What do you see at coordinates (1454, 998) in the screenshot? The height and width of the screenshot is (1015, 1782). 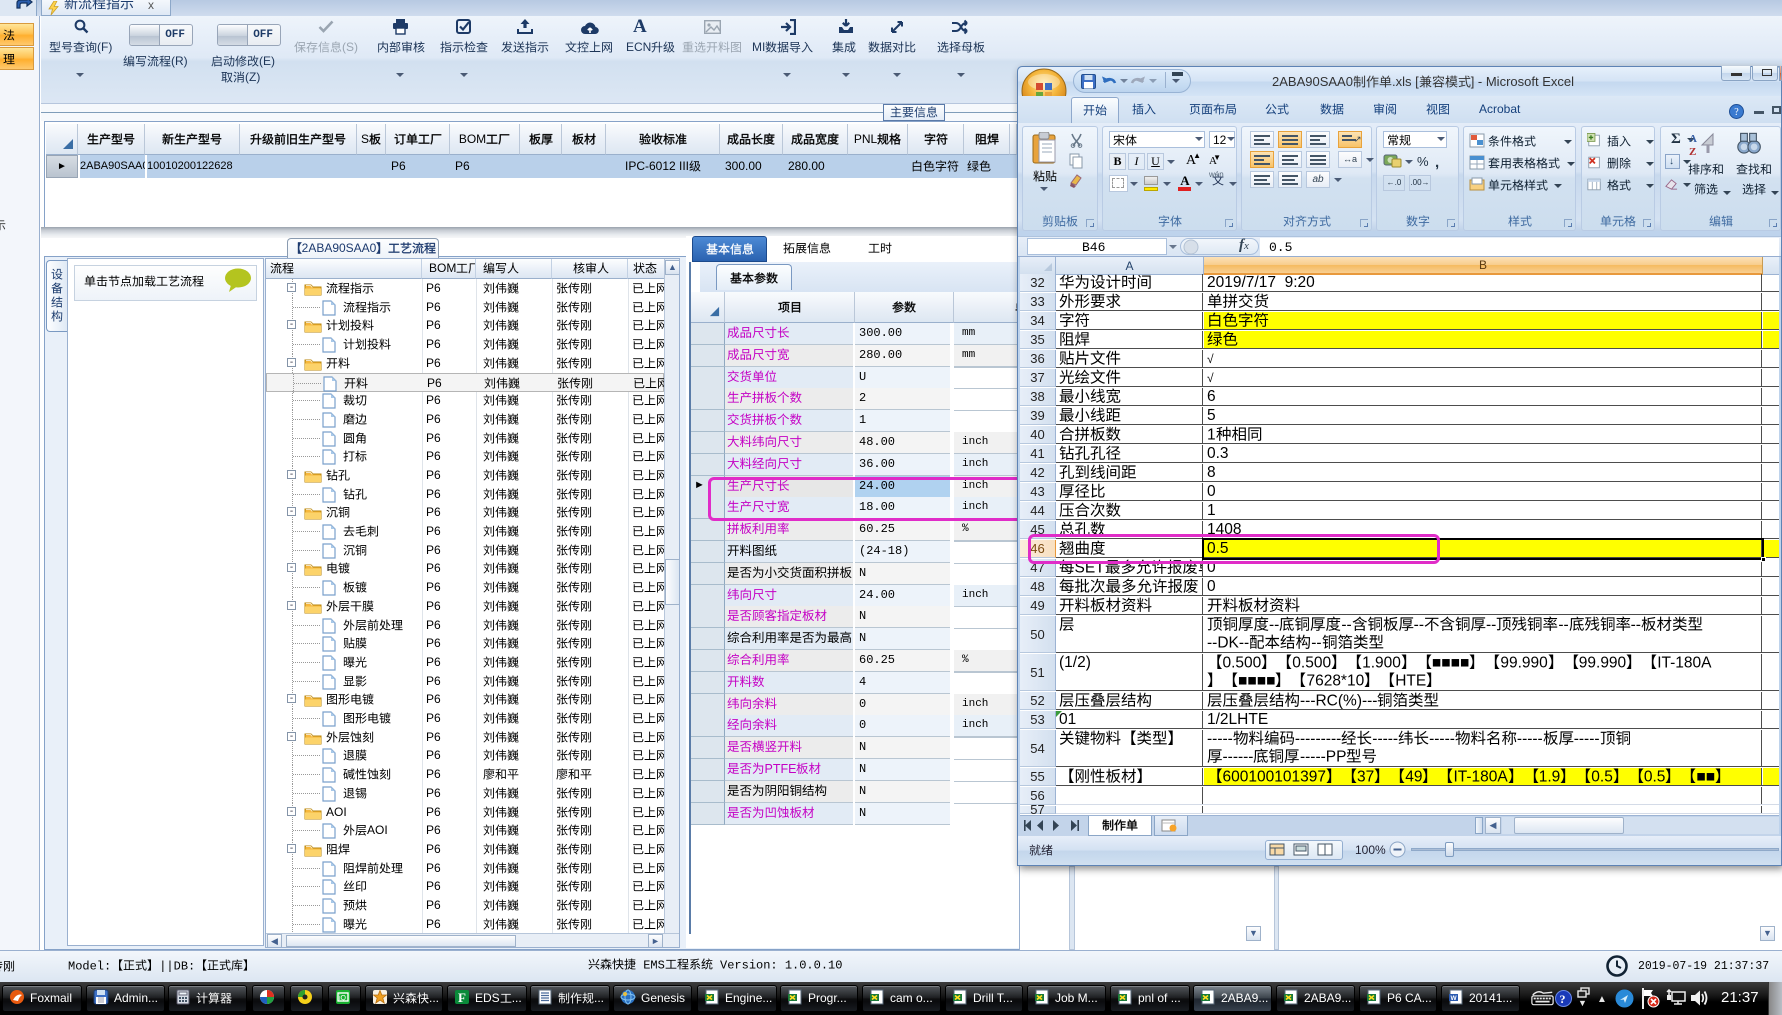 I see `svg-text: W` at bounding box center [1454, 998].